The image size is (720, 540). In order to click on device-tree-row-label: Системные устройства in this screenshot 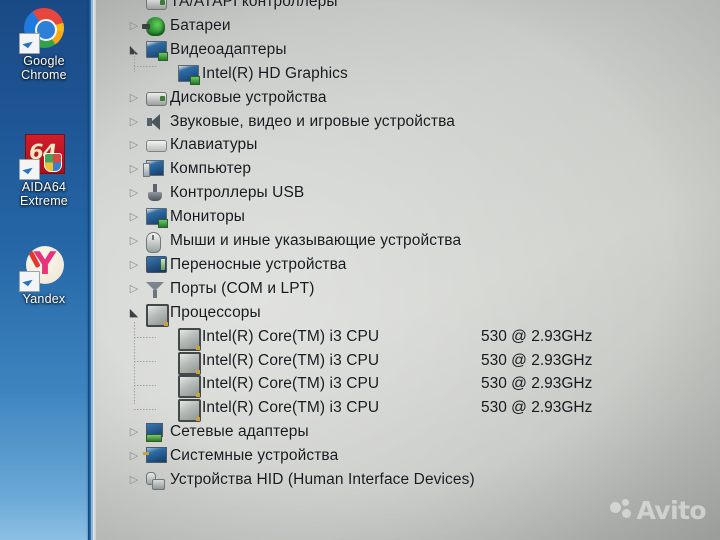, I will do `click(254, 456)`.